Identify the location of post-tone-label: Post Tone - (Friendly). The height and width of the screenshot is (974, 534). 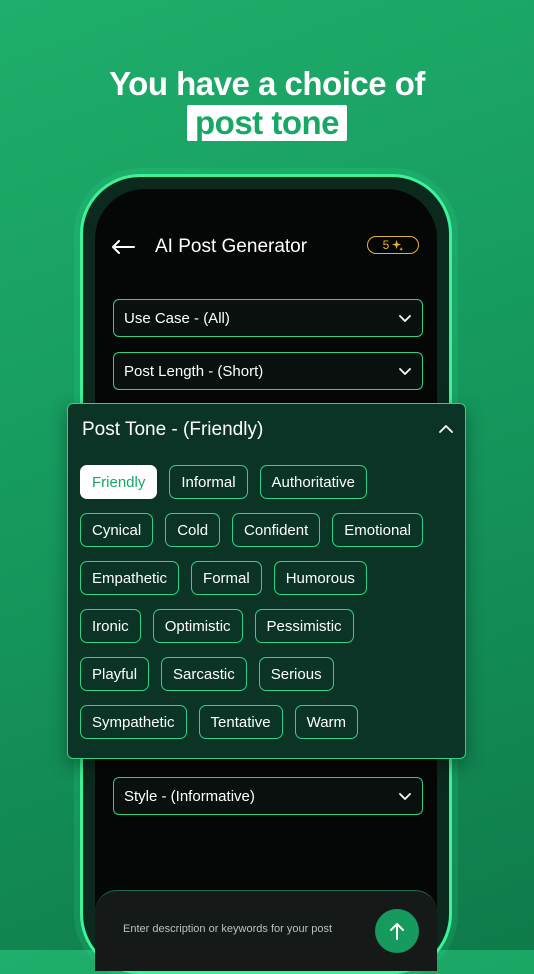
(173, 429).